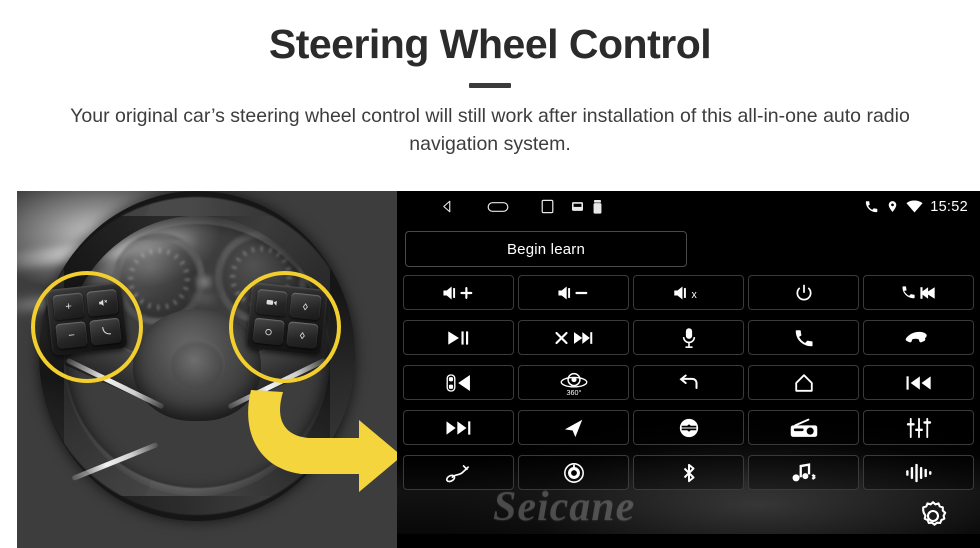 The width and height of the screenshot is (980, 548). I want to click on swc-button-parking-sensor, so click(458, 382).